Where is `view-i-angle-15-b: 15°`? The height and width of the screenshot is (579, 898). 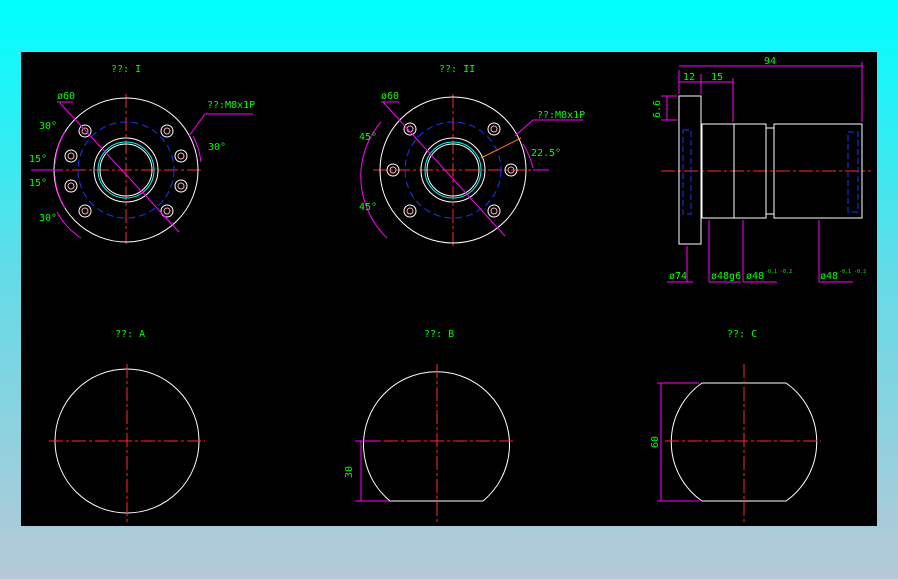
view-i-angle-15-b: 15° is located at coordinates (38, 183).